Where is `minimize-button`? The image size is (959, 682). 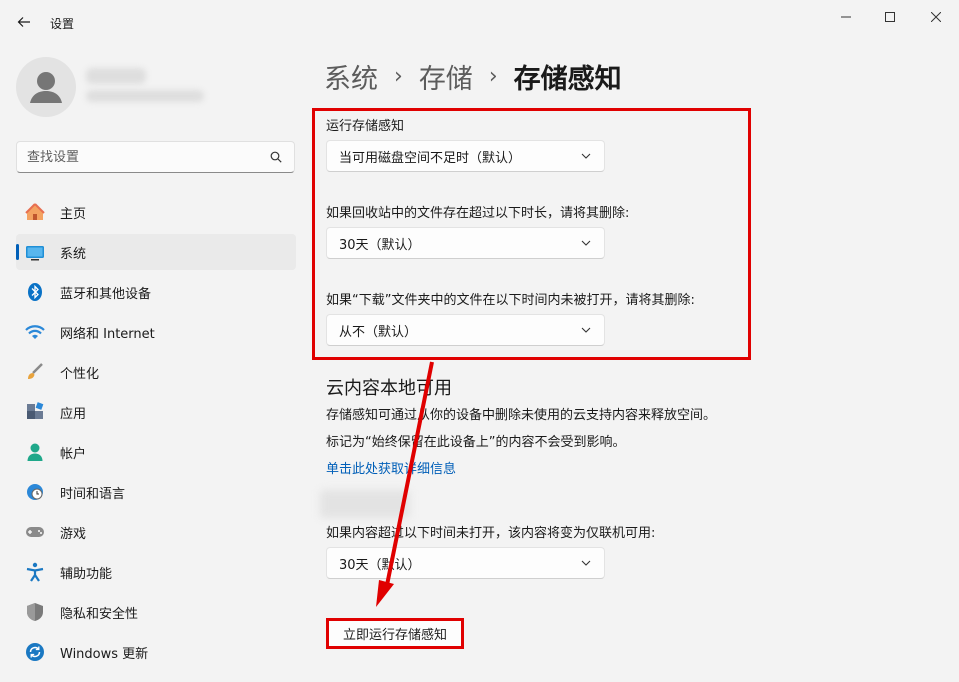
minimize-button is located at coordinates (846, 17).